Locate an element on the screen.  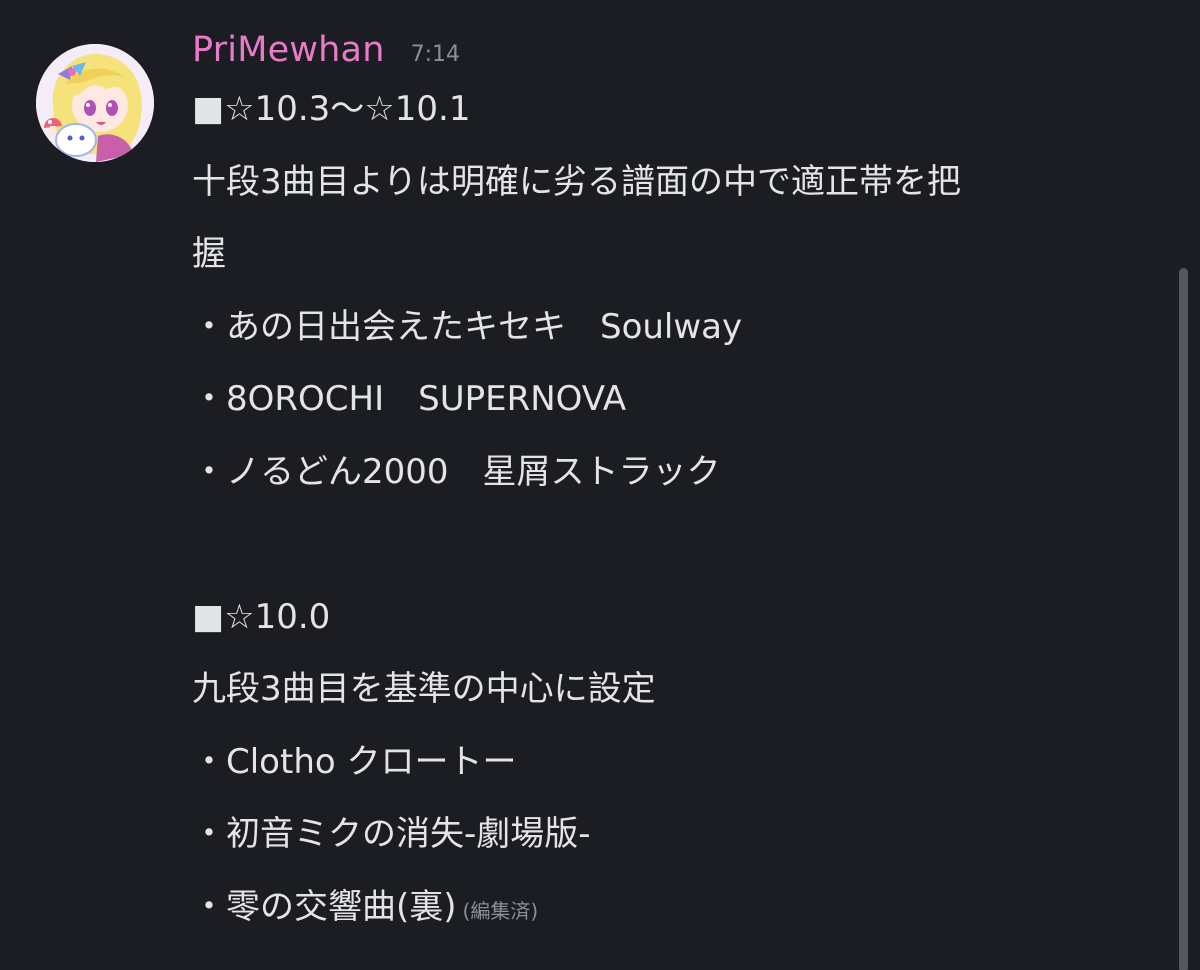
message-line: ・8OROCHI SUPERNOVA is located at coordinates (409, 399).